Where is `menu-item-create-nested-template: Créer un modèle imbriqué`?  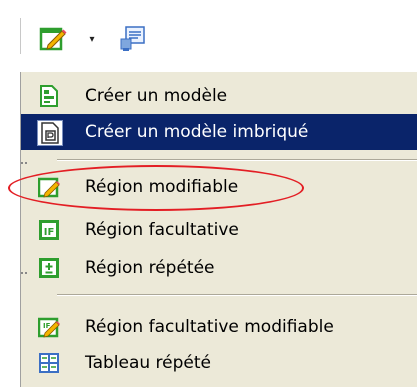 menu-item-create-nested-template: Créer un modèle imbriqué is located at coordinates (219, 132).